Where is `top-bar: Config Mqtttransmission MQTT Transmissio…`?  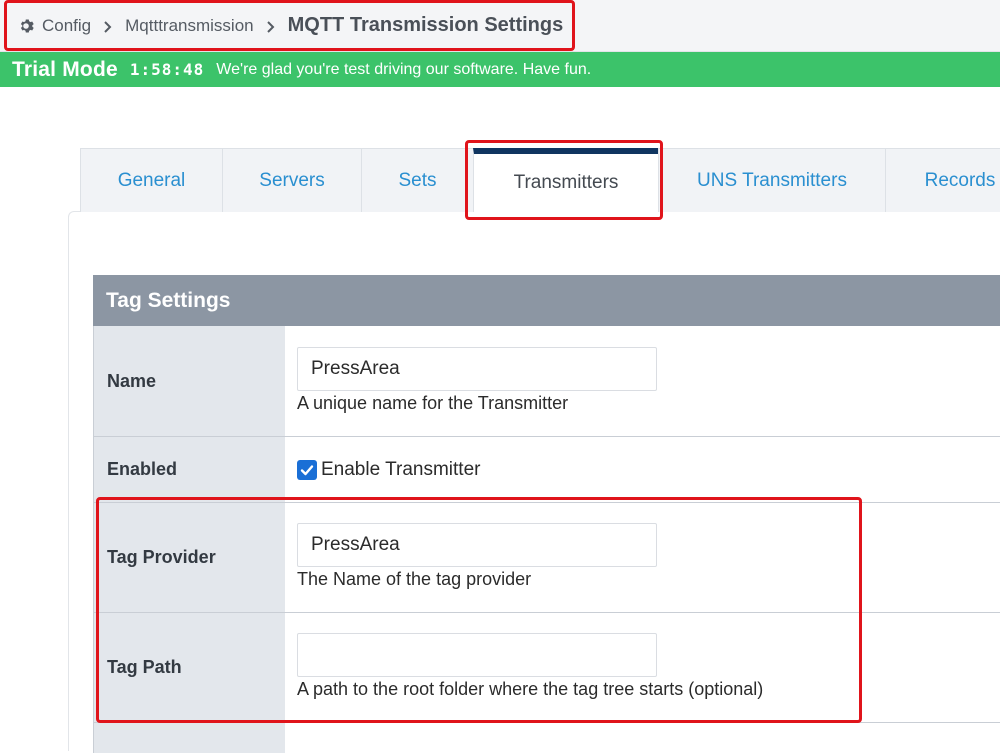
top-bar: Config Mqtttransmission MQTT Transmissio… is located at coordinates (500, 26).